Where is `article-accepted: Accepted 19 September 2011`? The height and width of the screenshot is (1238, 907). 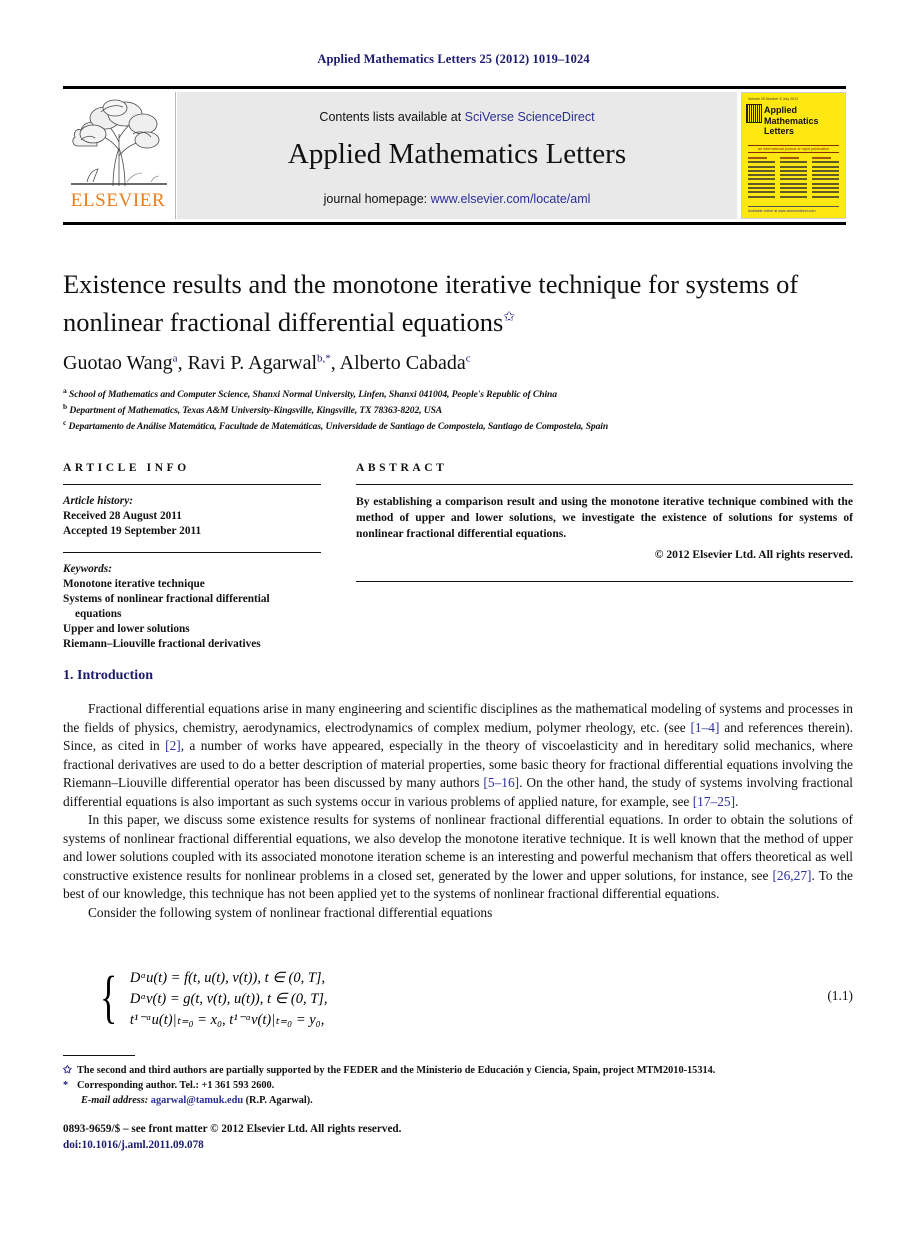
article-accepted: Accepted 19 September 2011 is located at coordinates (132, 531).